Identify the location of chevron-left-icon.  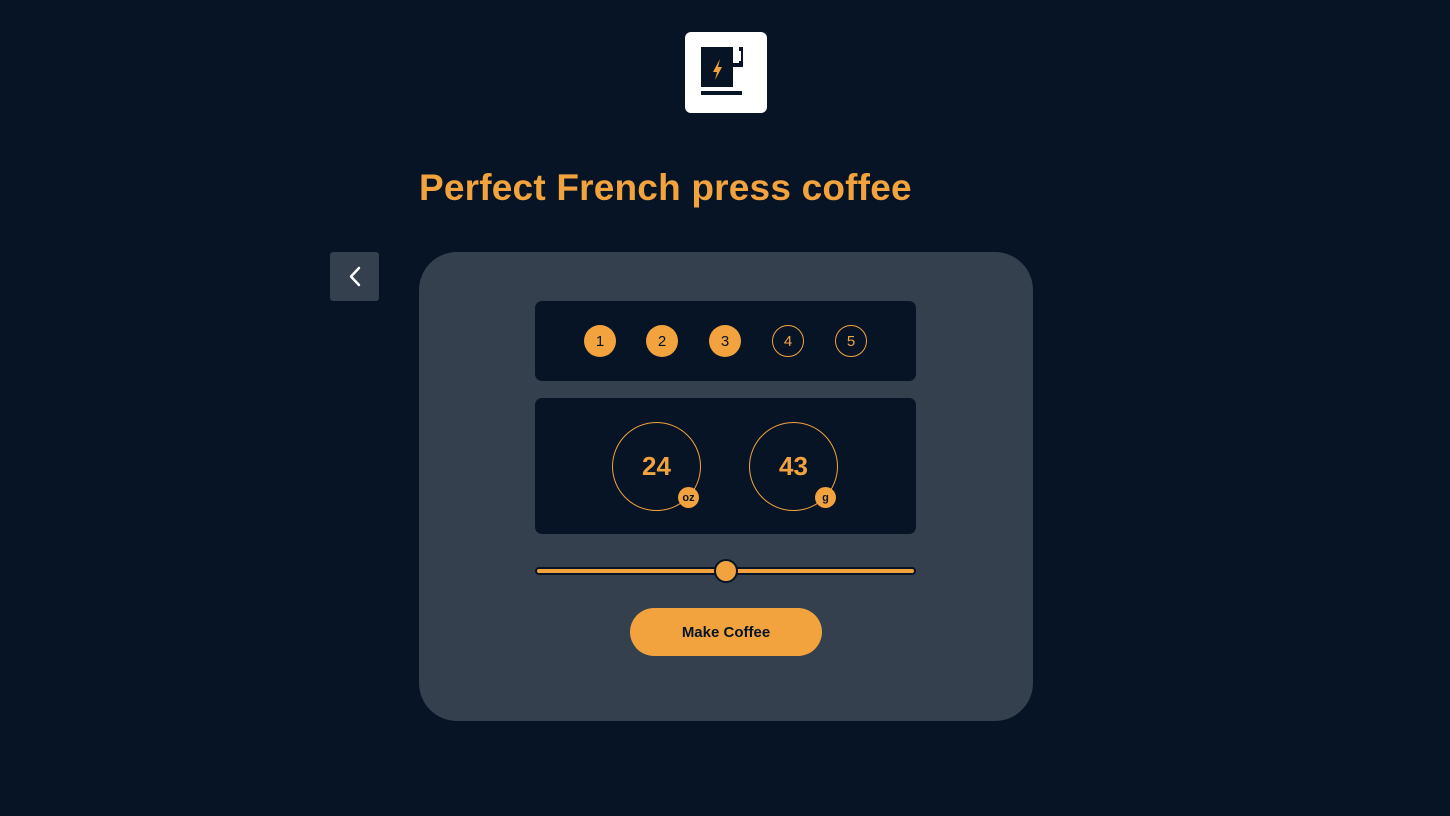
(355, 276).